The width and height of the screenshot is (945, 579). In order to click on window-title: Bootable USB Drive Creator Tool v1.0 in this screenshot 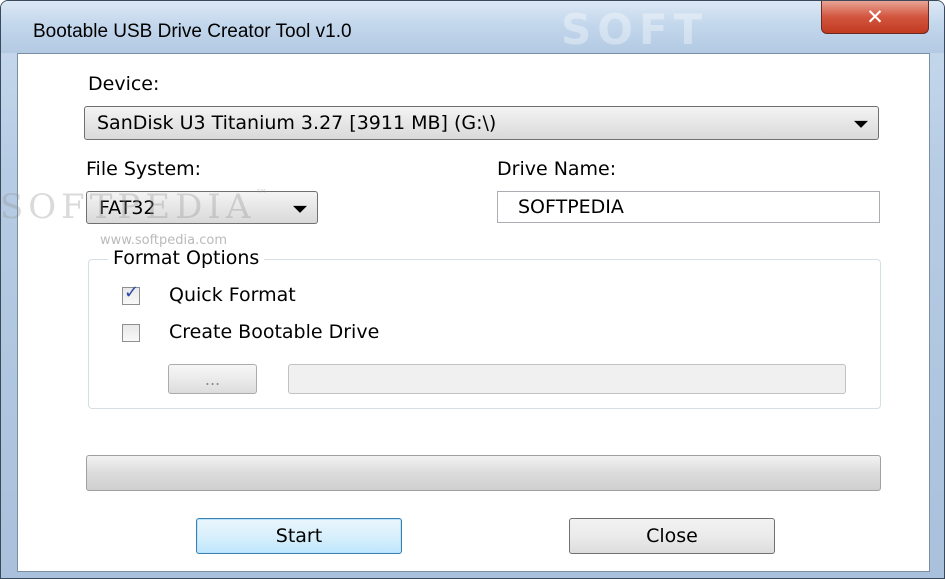, I will do `click(192, 31)`.